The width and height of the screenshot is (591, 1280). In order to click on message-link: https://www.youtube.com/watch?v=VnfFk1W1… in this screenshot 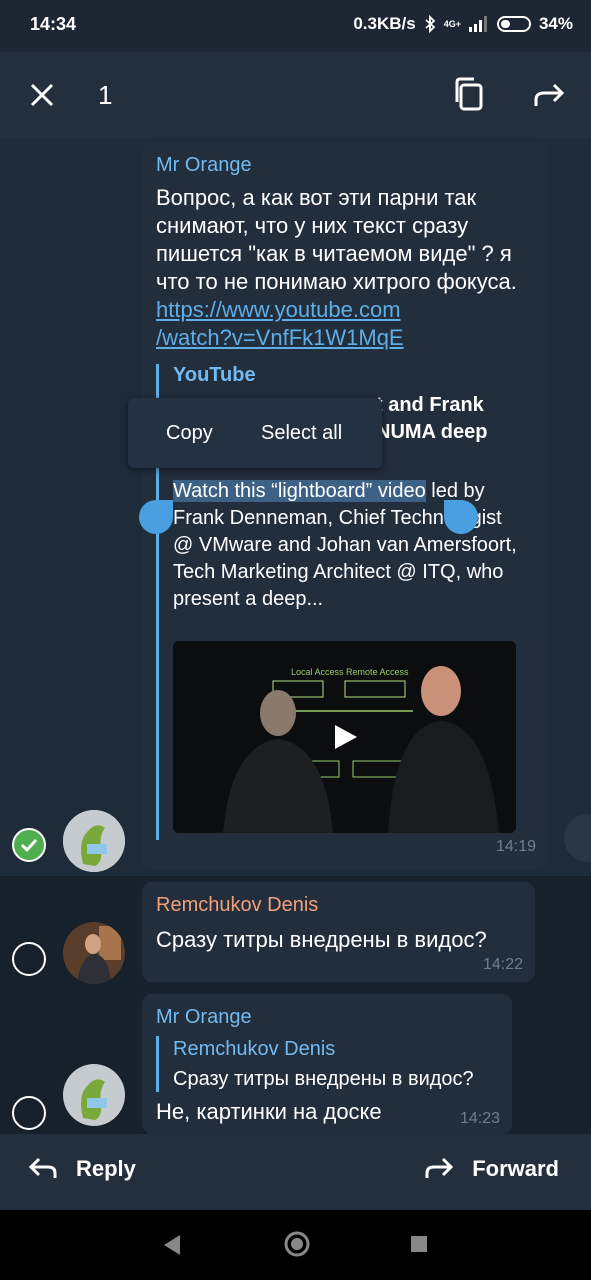, I will do `click(280, 323)`.